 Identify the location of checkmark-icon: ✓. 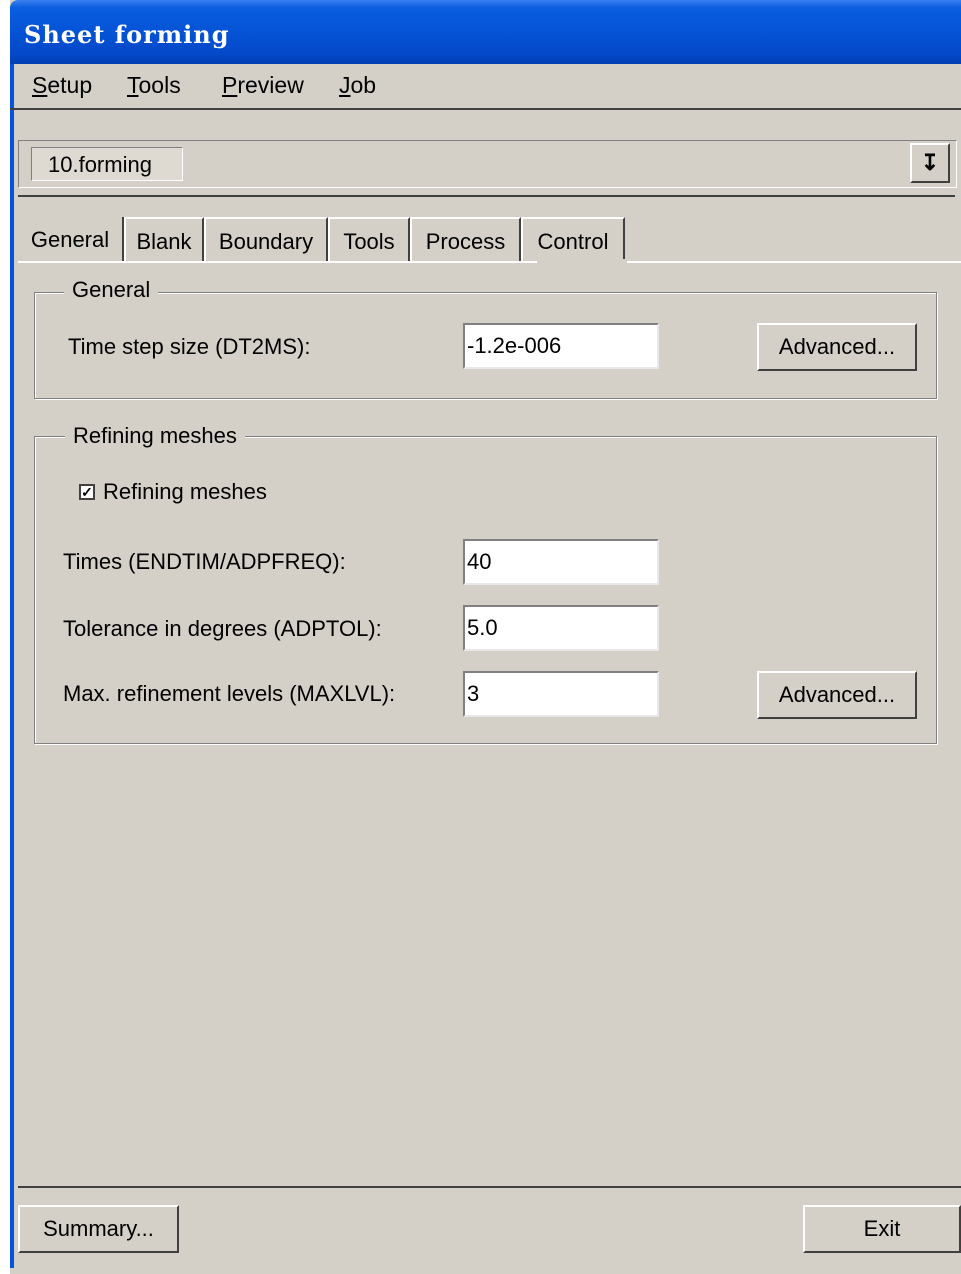
(87, 492).